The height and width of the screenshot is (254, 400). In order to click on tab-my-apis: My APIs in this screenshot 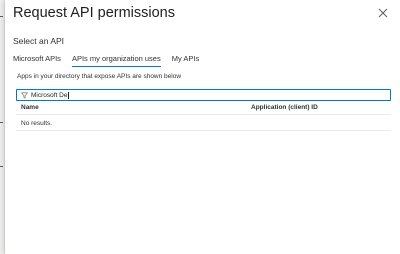, I will do `click(186, 60)`.